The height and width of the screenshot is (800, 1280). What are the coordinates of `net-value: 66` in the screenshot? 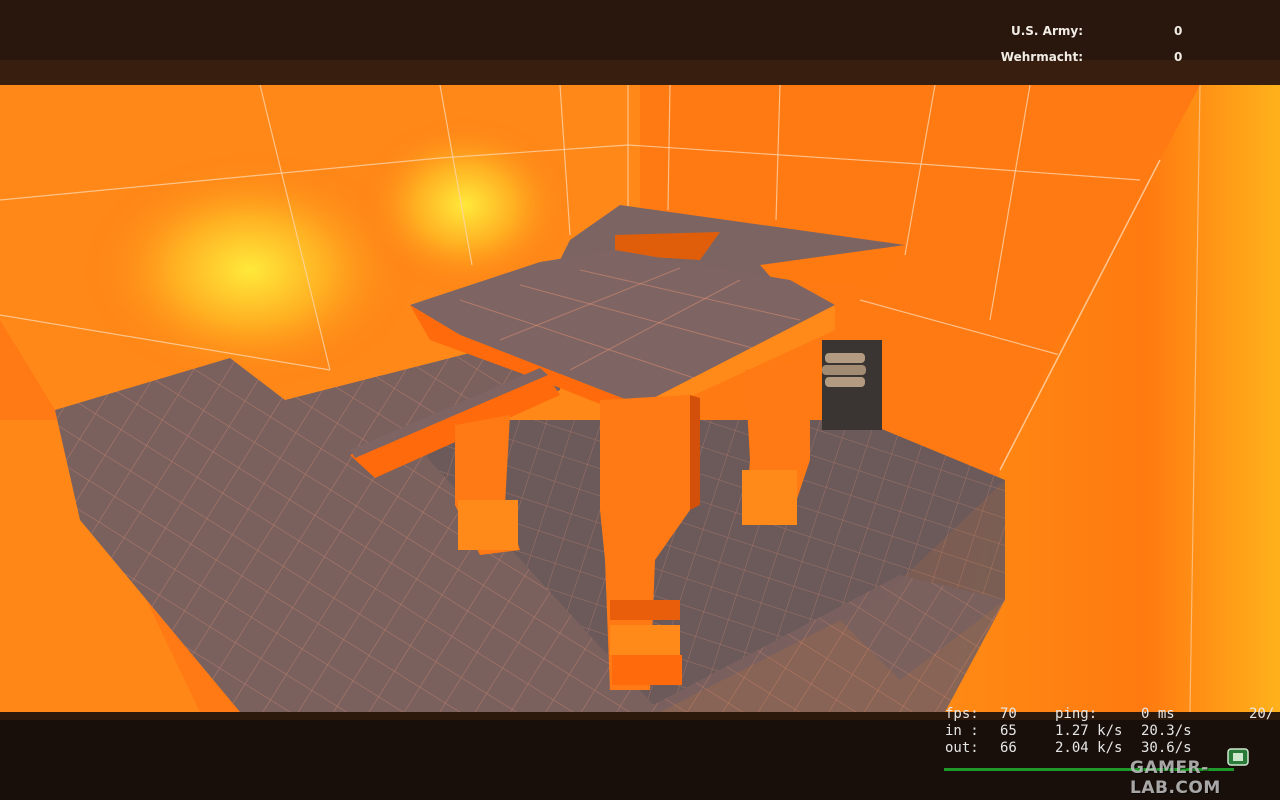 It's located at (1008, 748).